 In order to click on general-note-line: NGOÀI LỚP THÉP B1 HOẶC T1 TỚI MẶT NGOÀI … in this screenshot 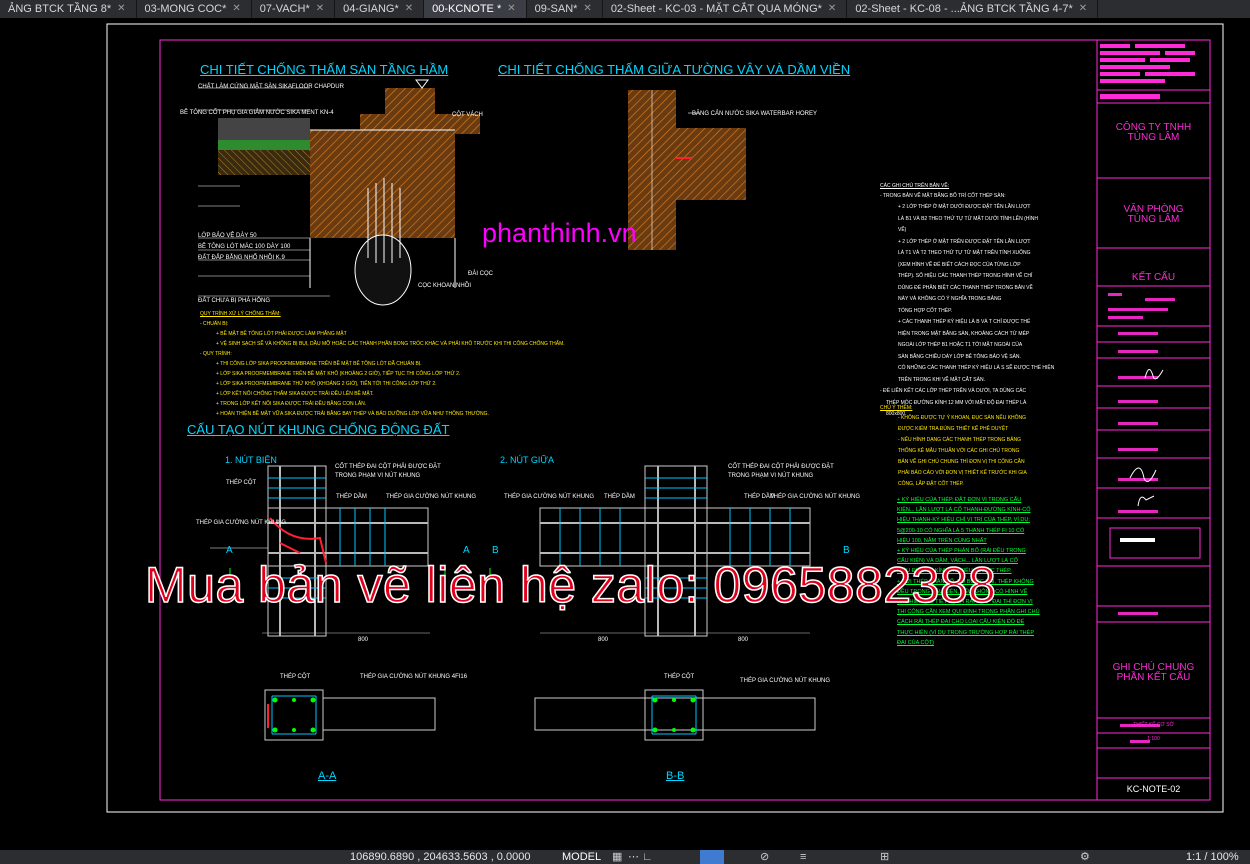, I will do `click(960, 345)`.